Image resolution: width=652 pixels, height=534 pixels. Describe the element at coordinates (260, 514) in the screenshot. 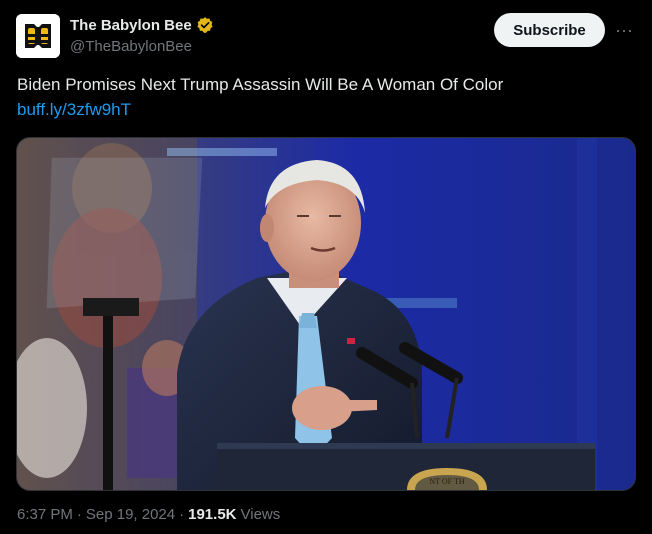

I see `views-label: Views` at that location.